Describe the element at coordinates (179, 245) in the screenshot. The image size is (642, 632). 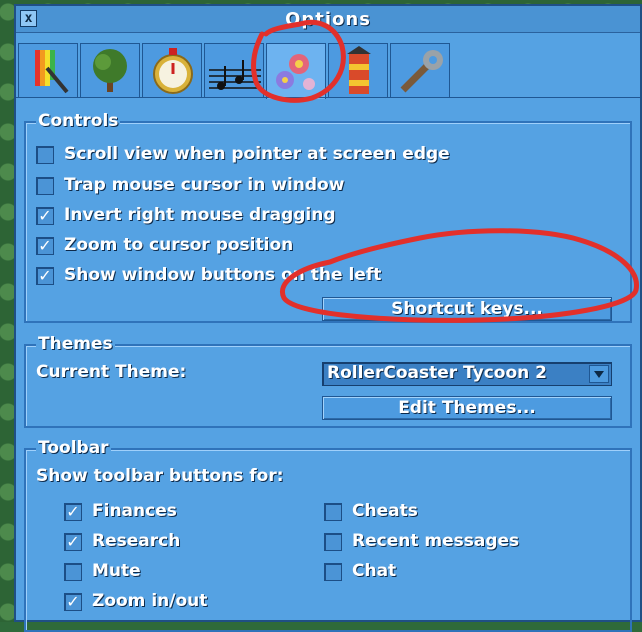
I see `option-label: Zoom to cursor position` at that location.